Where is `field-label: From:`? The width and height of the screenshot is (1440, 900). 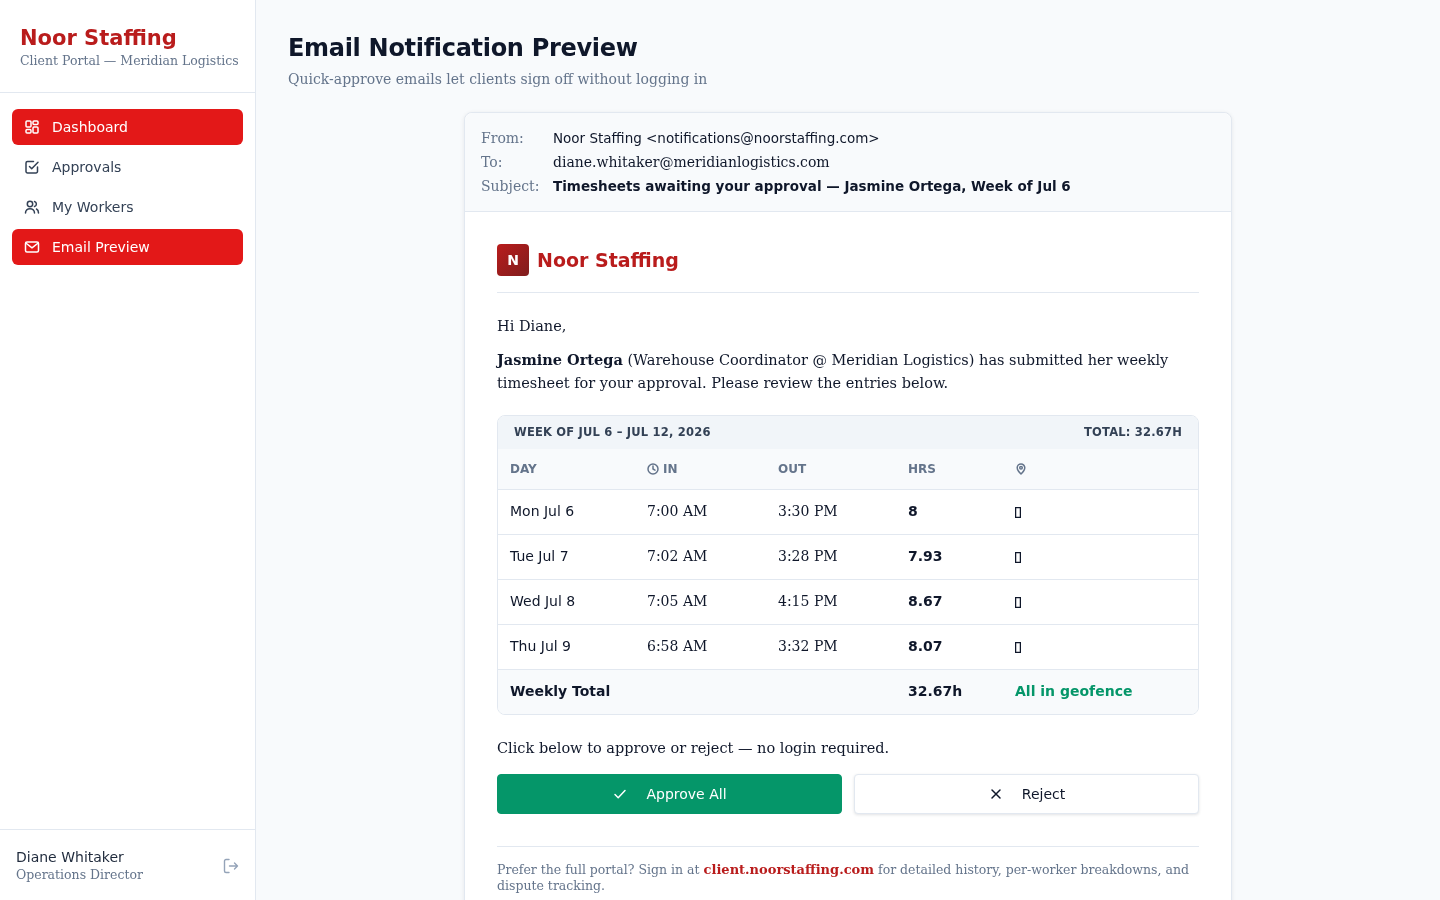
field-label: From: is located at coordinates (503, 138).